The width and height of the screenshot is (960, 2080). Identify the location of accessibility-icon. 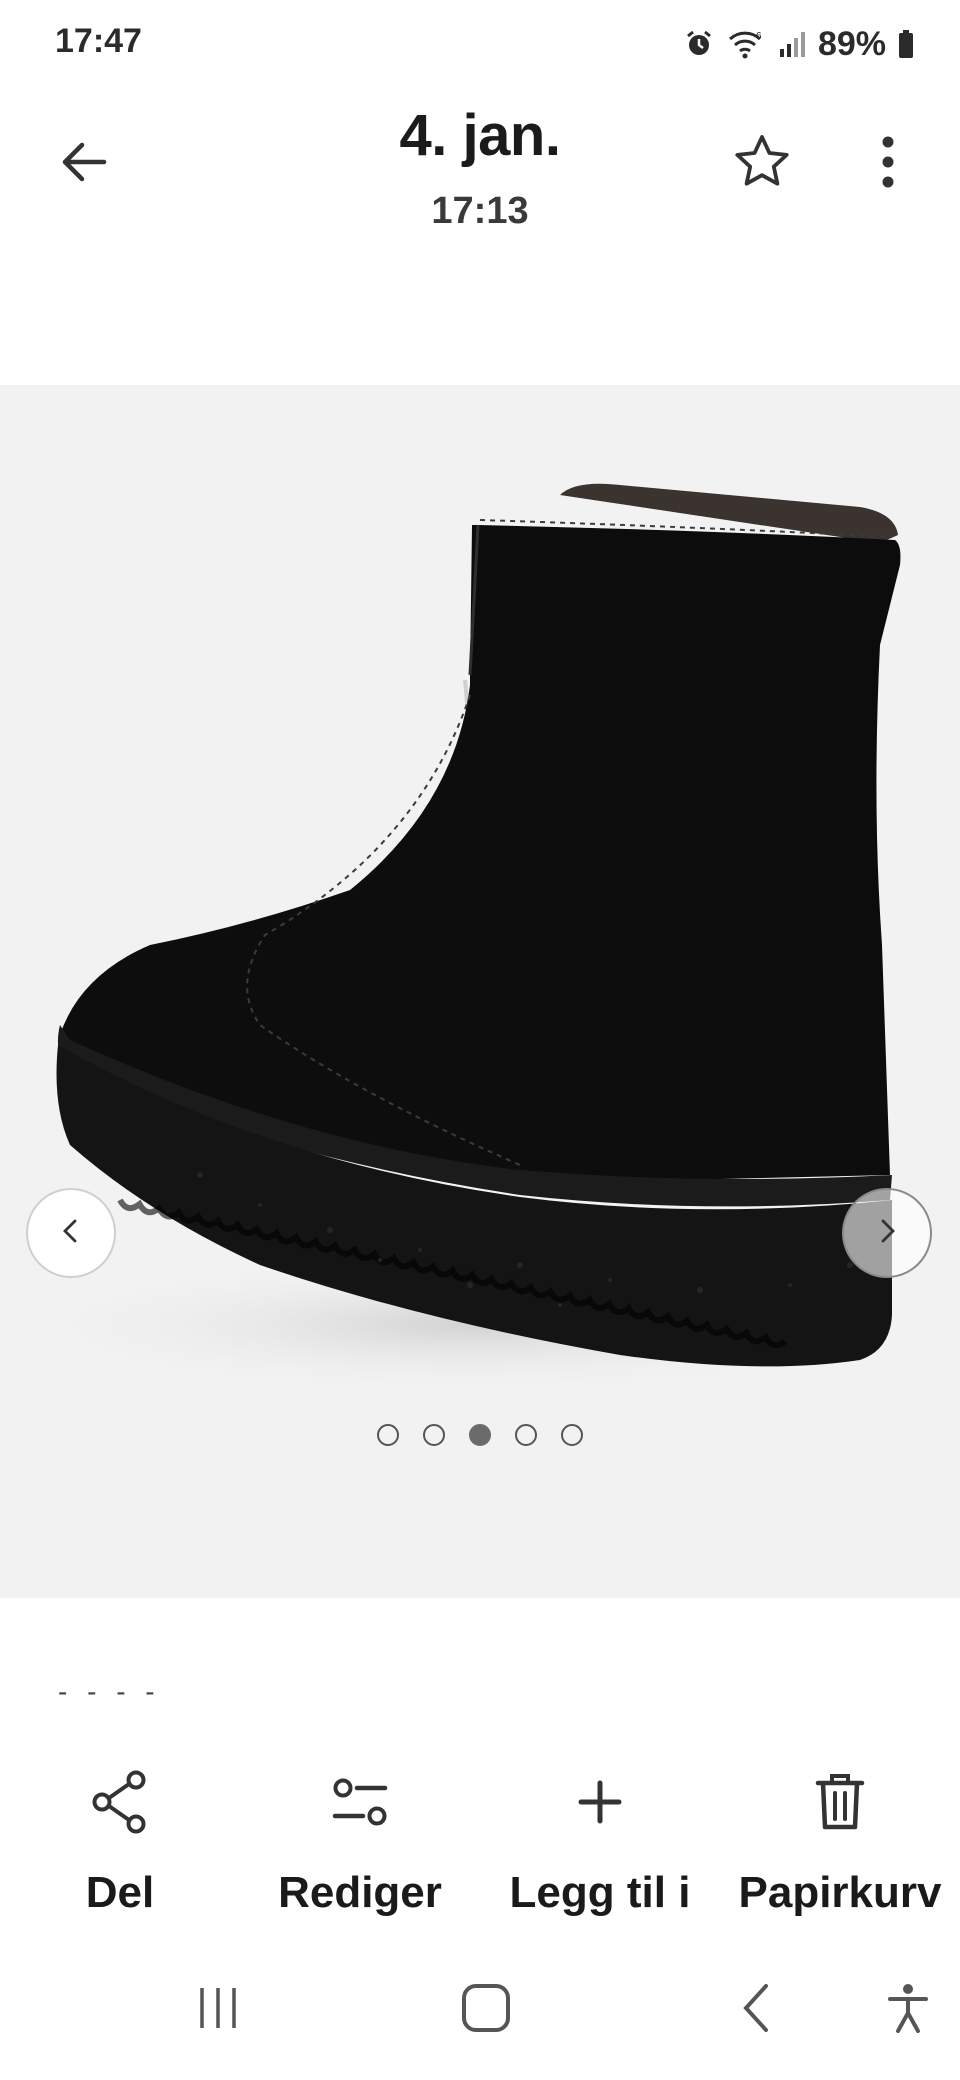
(908, 2010).